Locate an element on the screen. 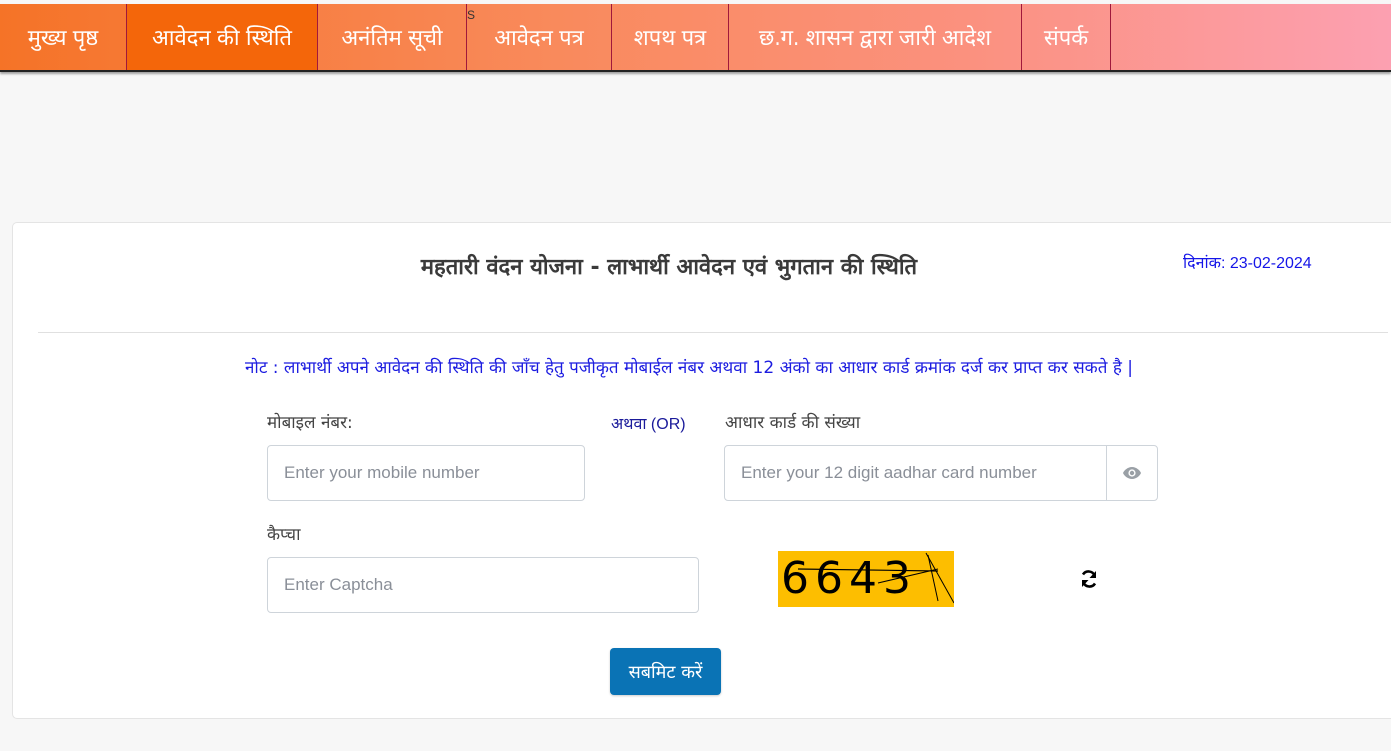 This screenshot has height=751, width=1391. nav-application-status-label: आवेदन की स्थिति is located at coordinates (222, 38).